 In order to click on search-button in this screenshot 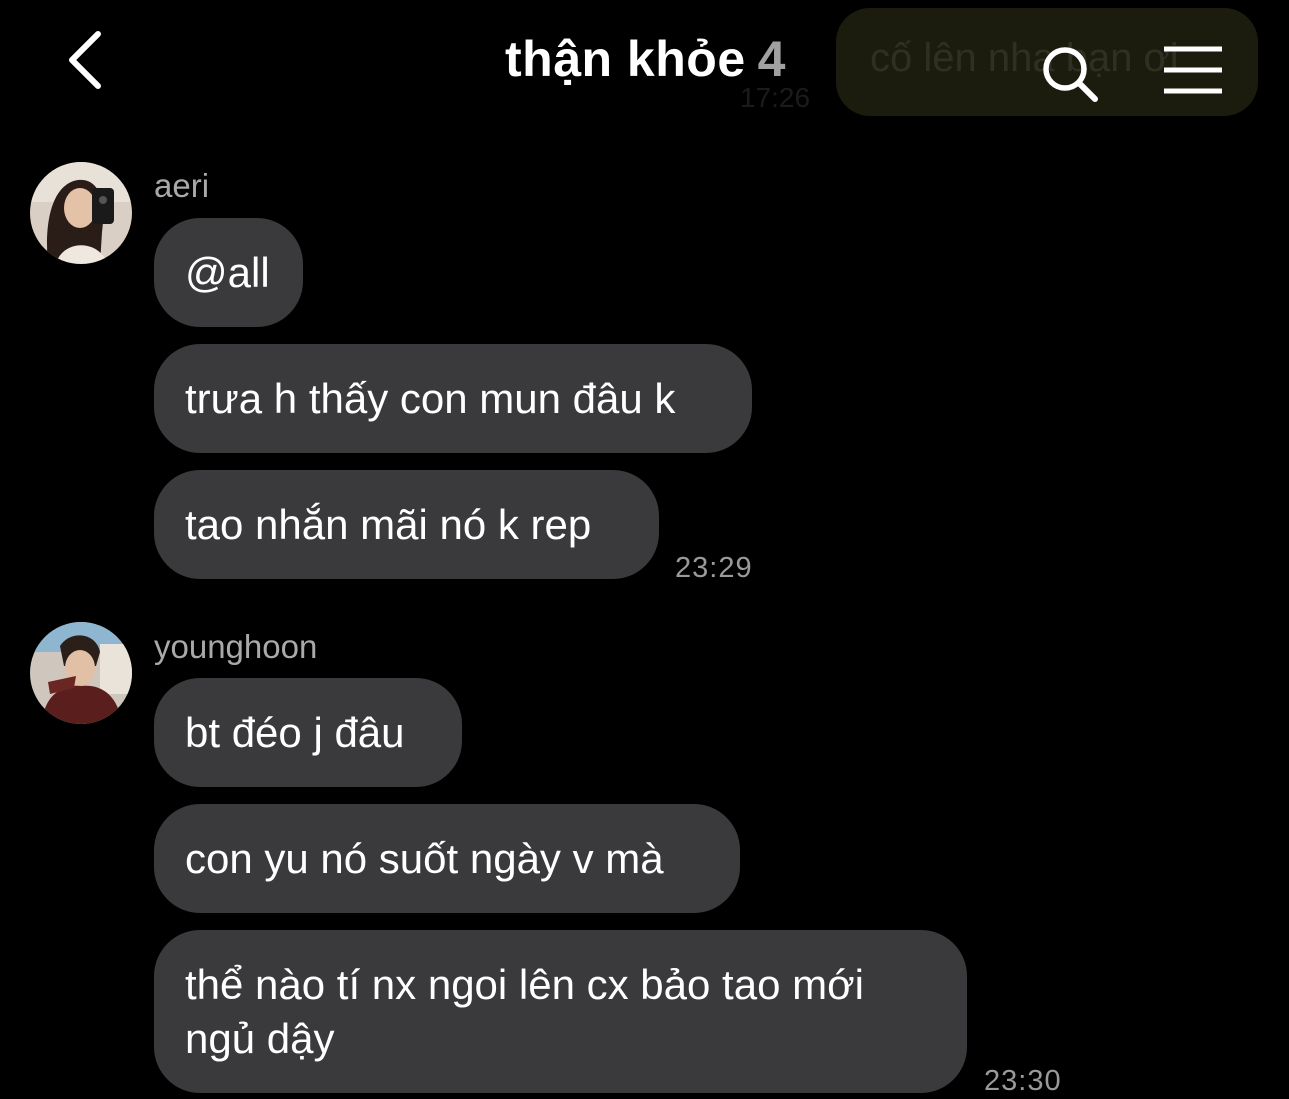, I will do `click(1071, 75)`.